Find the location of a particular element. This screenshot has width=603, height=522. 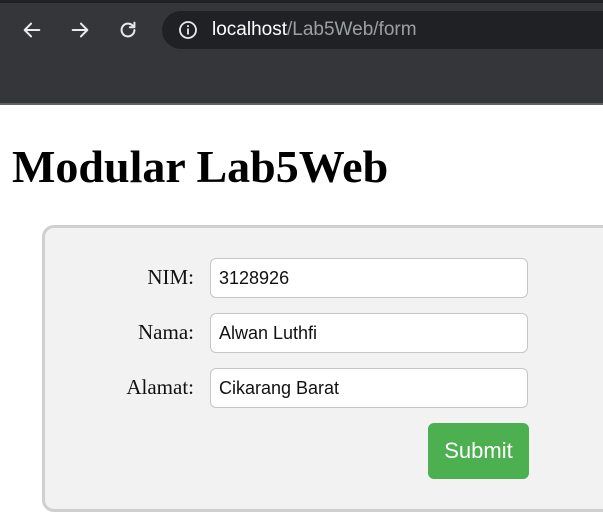

nim-label: NIM: is located at coordinates (170, 277).